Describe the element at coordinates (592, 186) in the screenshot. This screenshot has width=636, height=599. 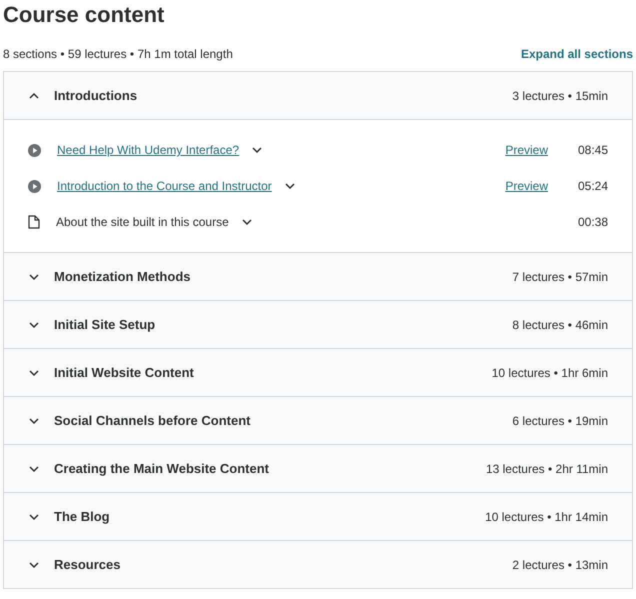
I see `lecture-duration: 05:24` at that location.